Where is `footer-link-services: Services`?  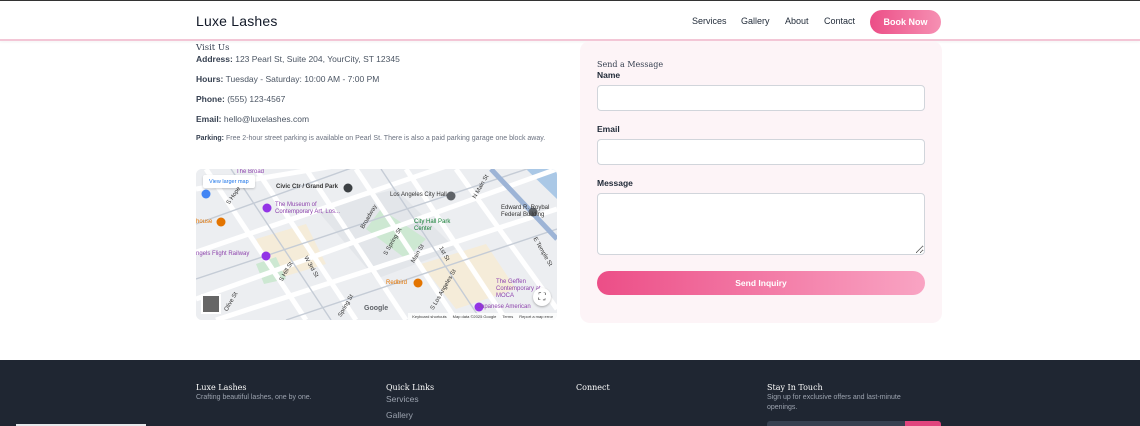 footer-link-services: Services is located at coordinates (402, 399).